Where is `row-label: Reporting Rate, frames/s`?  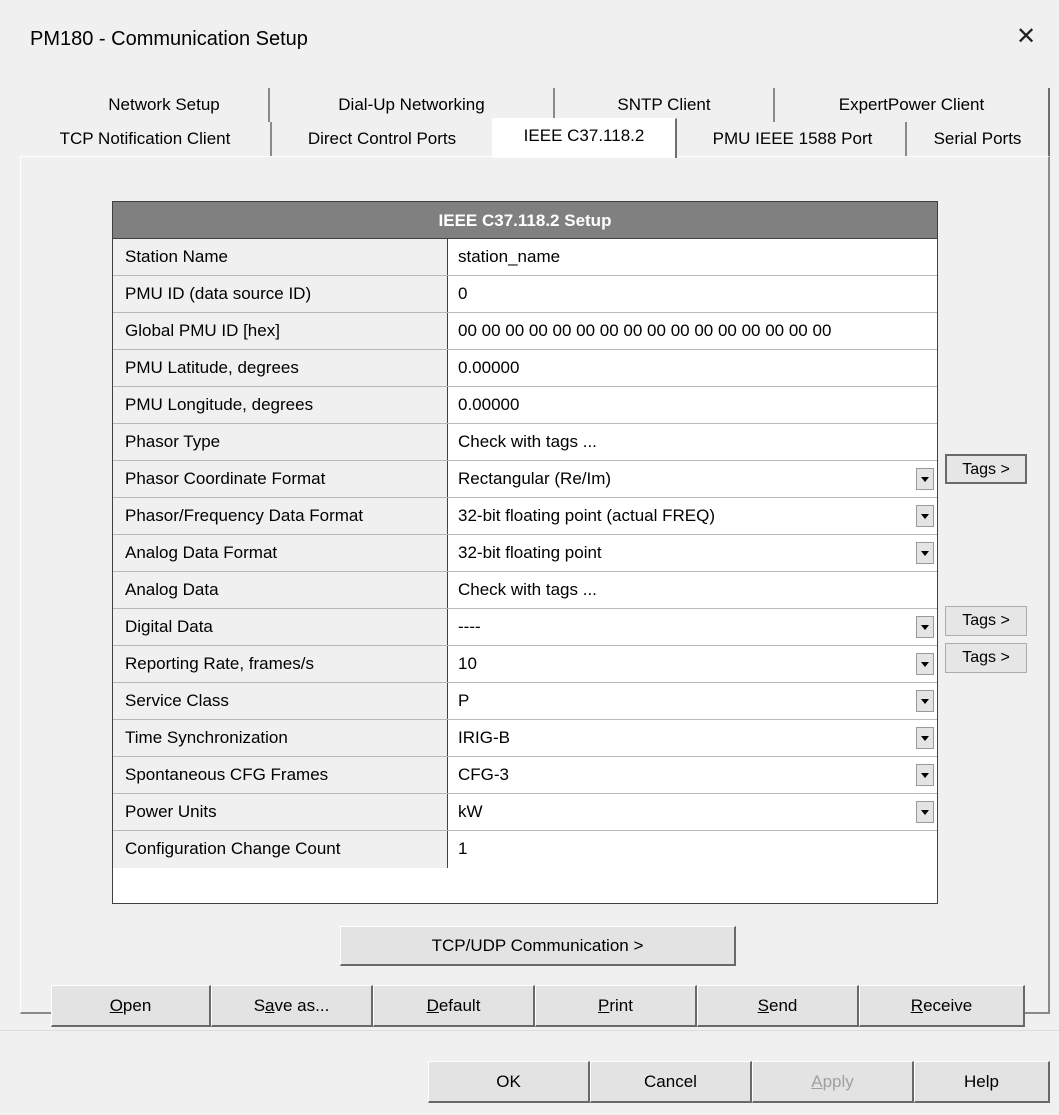
row-label: Reporting Rate, frames/s is located at coordinates (280, 664).